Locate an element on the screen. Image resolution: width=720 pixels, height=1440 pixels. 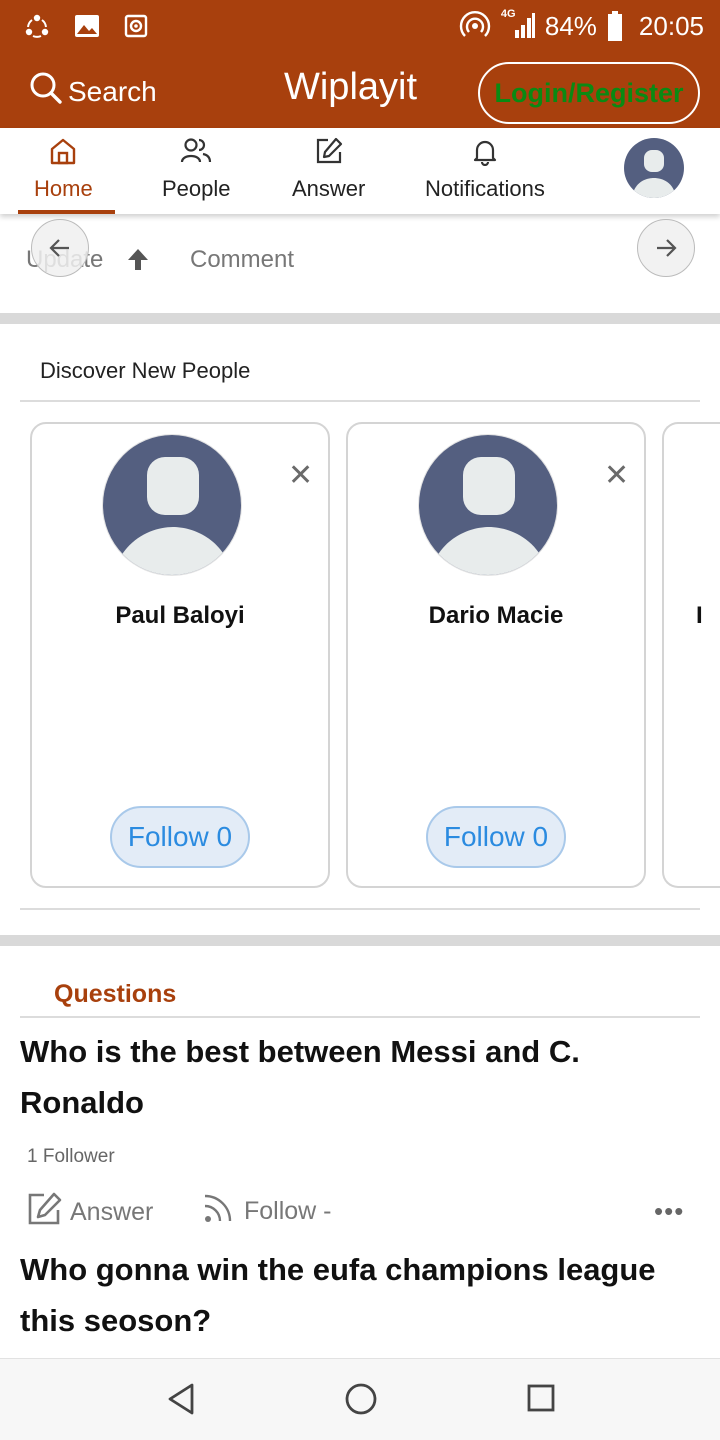
person-card-partial is located at coordinates (691, 655).